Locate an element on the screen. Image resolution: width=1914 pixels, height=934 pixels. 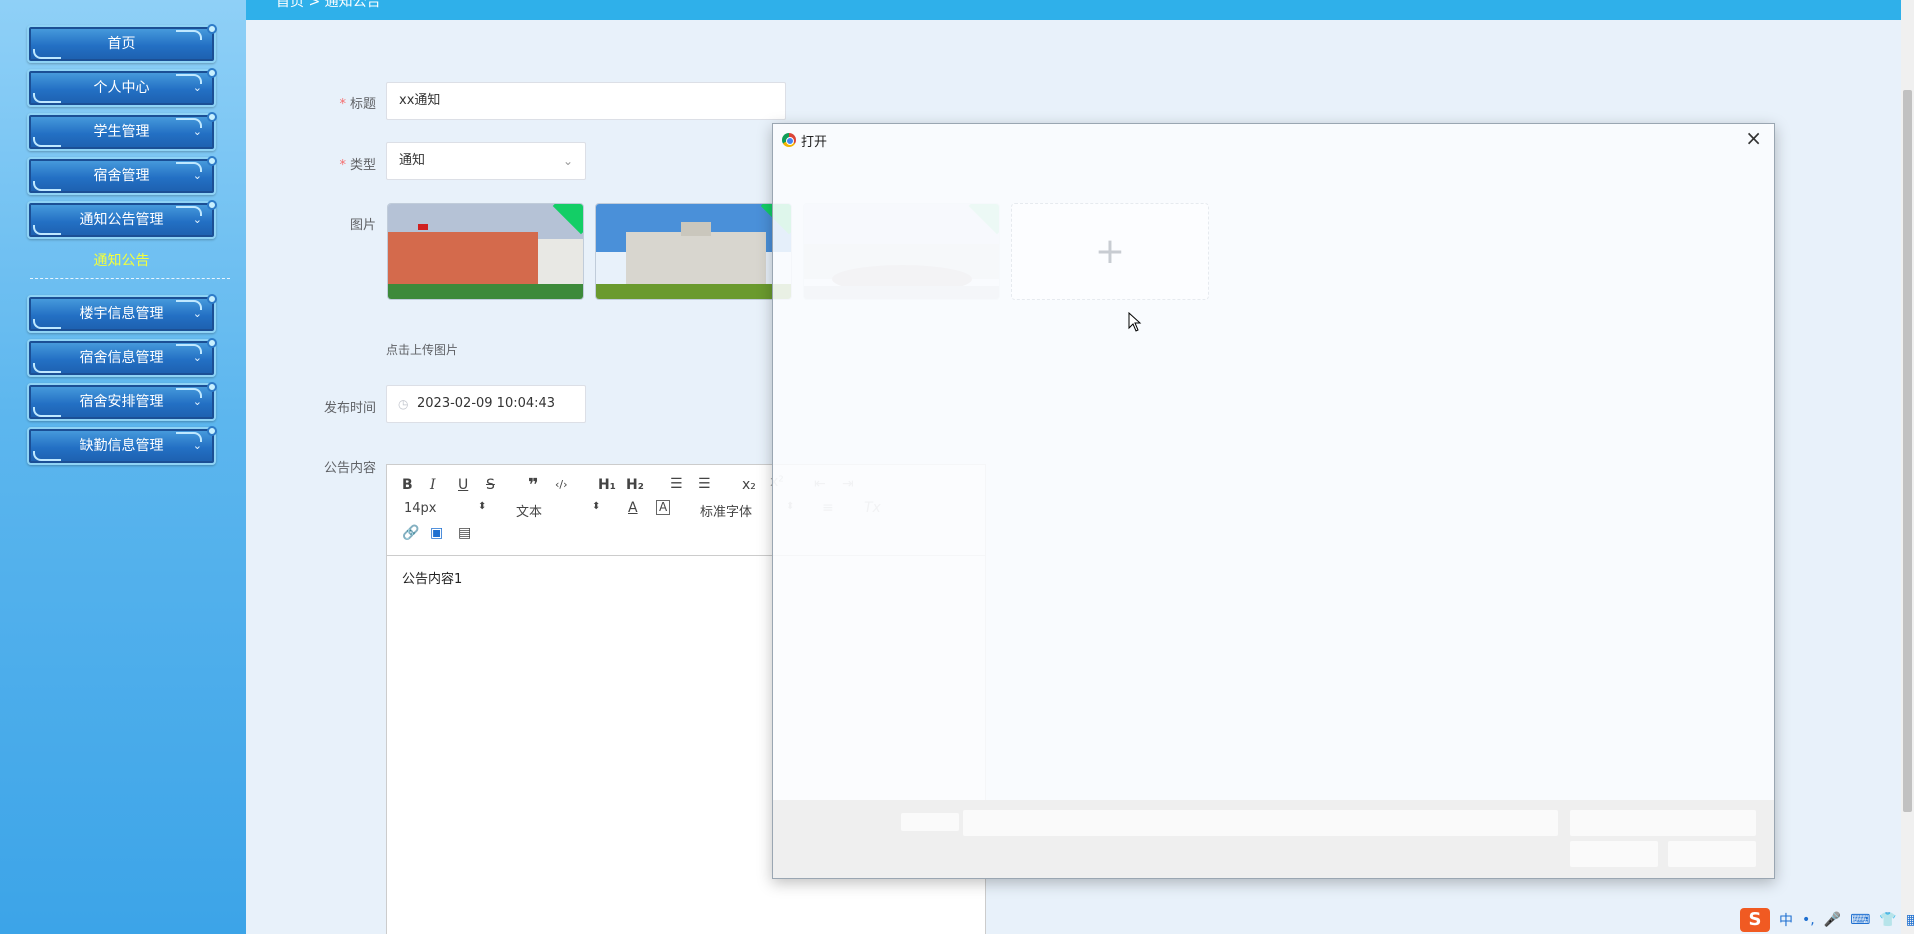
nav-absence-label: 缺勤信息管理 is located at coordinates (121, 446).